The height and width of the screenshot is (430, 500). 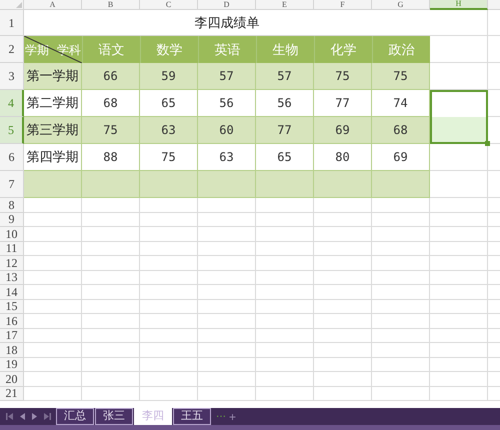 What do you see at coordinates (114, 416) in the screenshot?
I see `sheet-tab: 张三` at bounding box center [114, 416].